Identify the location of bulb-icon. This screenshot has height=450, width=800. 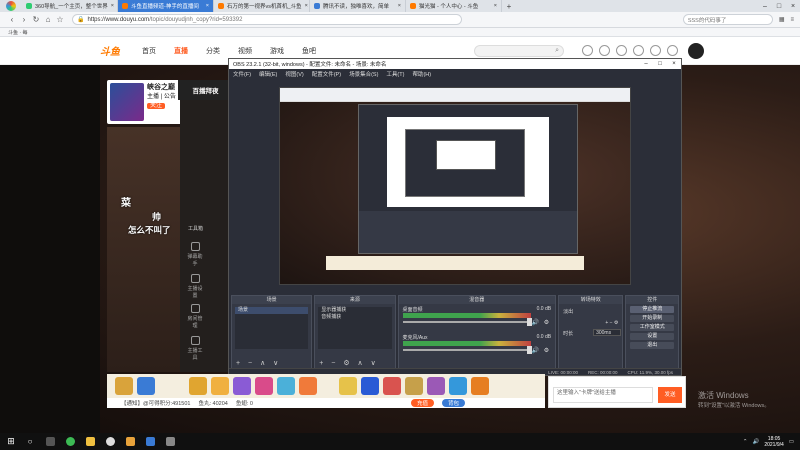
(672, 50).